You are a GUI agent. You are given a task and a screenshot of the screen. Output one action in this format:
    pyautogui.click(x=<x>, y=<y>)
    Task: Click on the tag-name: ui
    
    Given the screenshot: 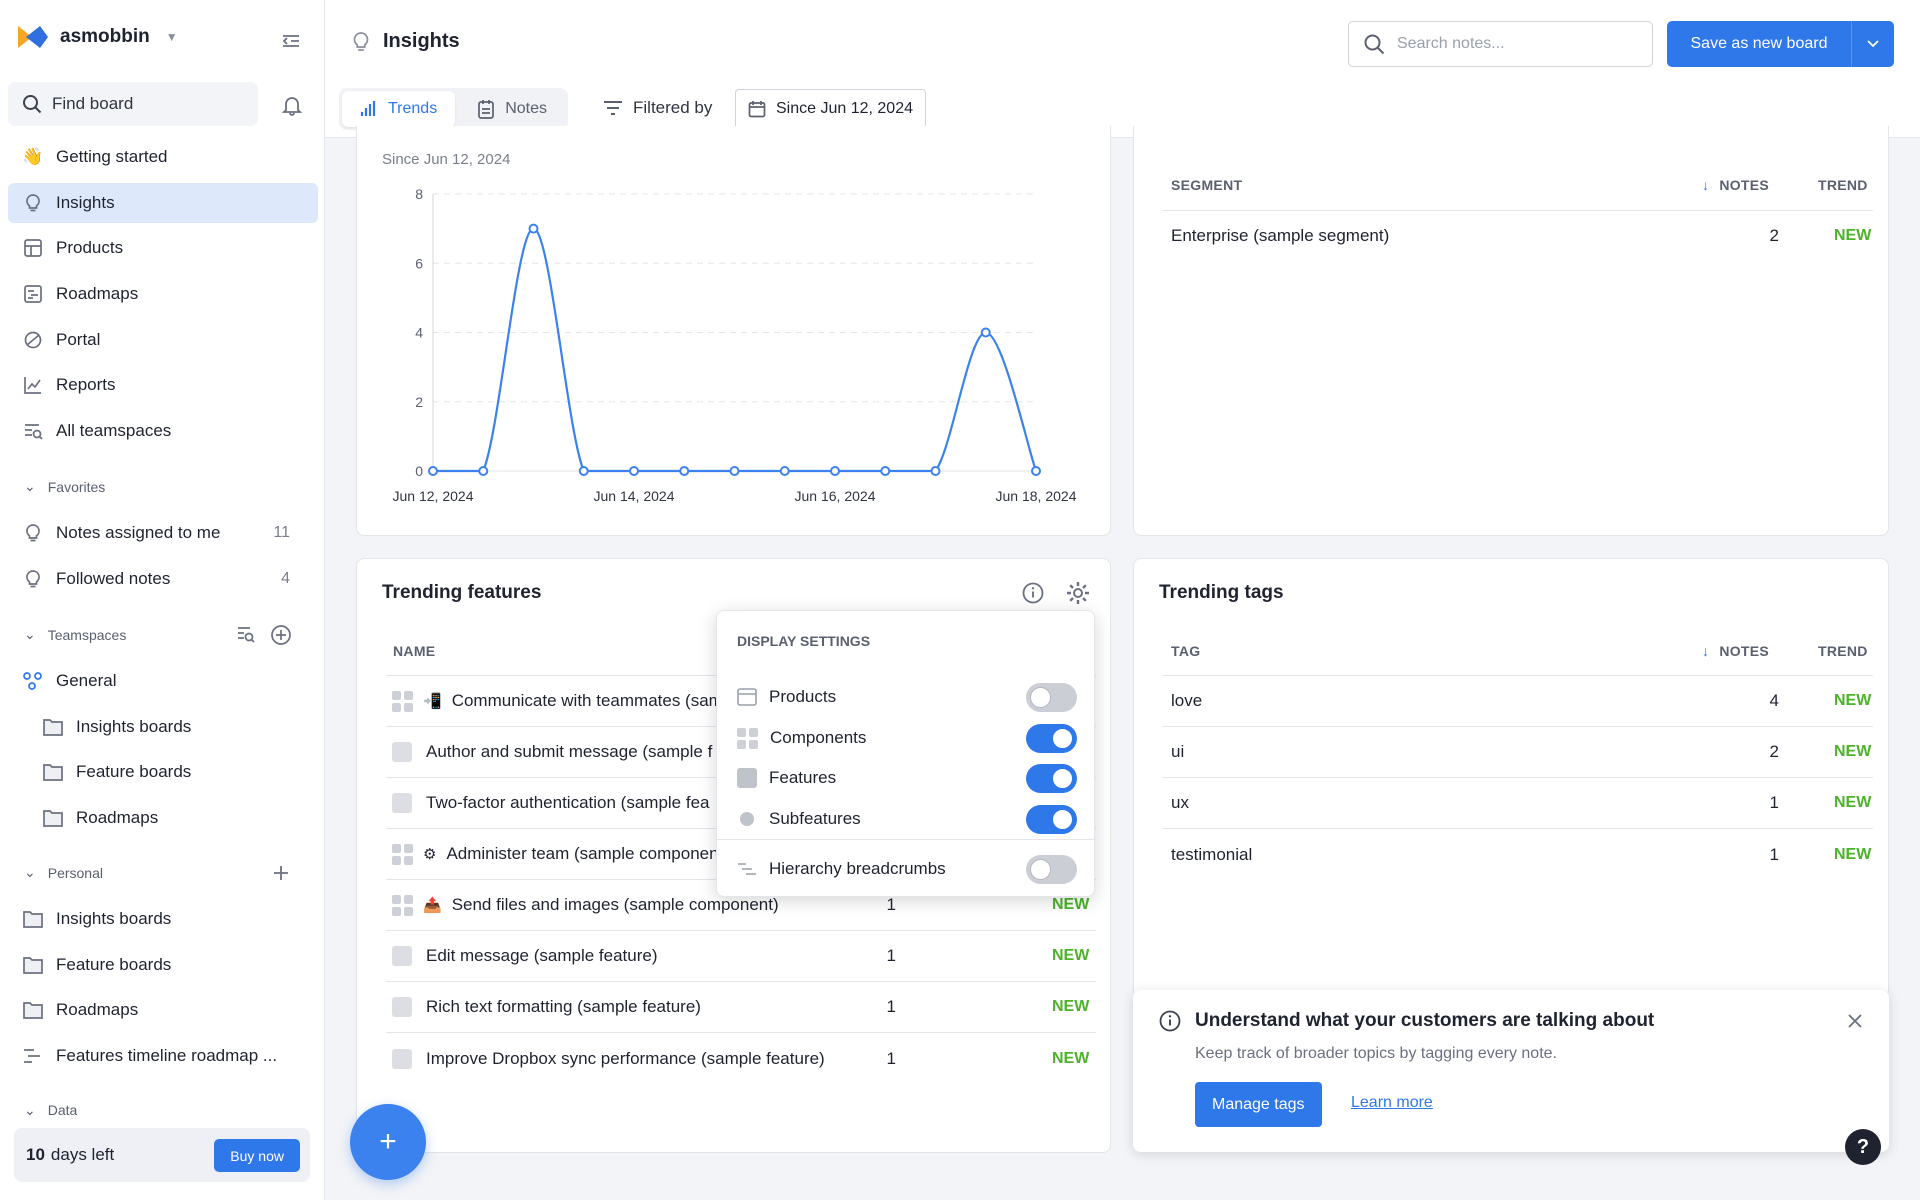 What is the action you would take?
    pyautogui.click(x=1178, y=751)
    